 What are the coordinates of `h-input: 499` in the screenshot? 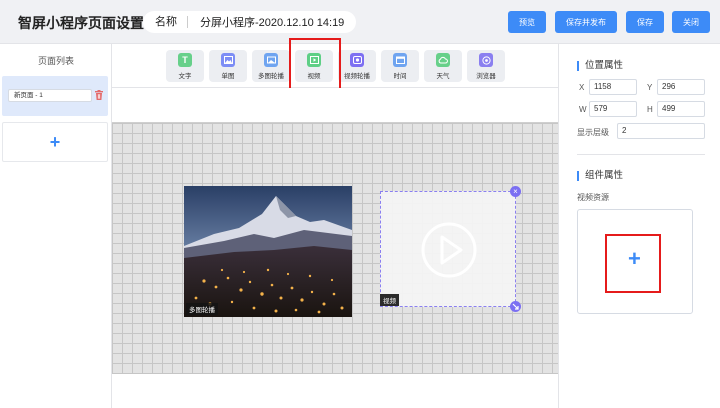 It's located at (681, 109).